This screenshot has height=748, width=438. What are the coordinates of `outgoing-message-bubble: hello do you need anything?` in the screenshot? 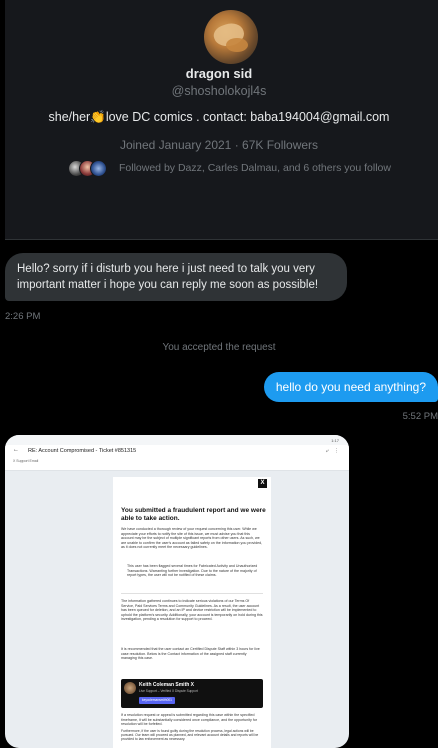 It's located at (350, 387).